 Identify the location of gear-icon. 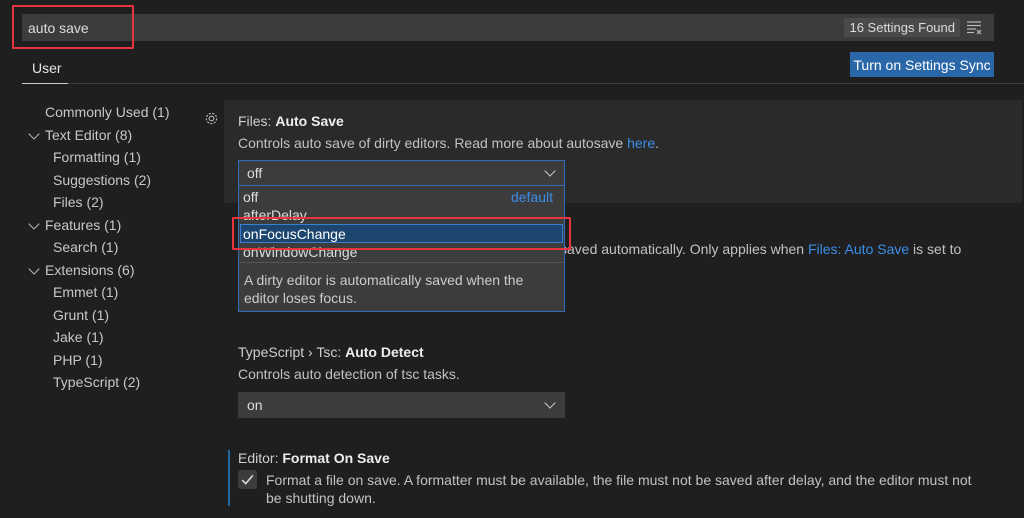
(211, 118).